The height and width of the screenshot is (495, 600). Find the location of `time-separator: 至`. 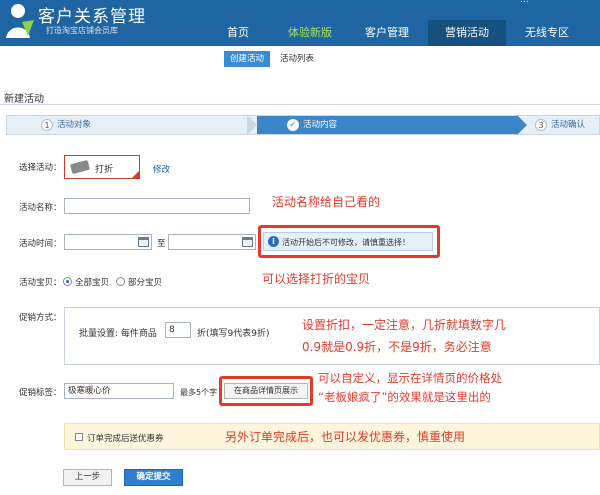

time-separator: 至 is located at coordinates (161, 244).